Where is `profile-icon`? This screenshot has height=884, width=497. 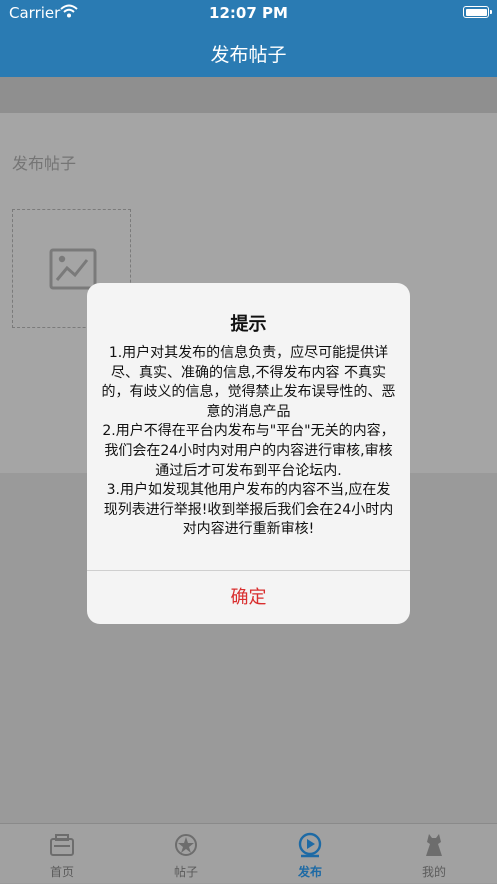 profile-icon is located at coordinates (434, 845).